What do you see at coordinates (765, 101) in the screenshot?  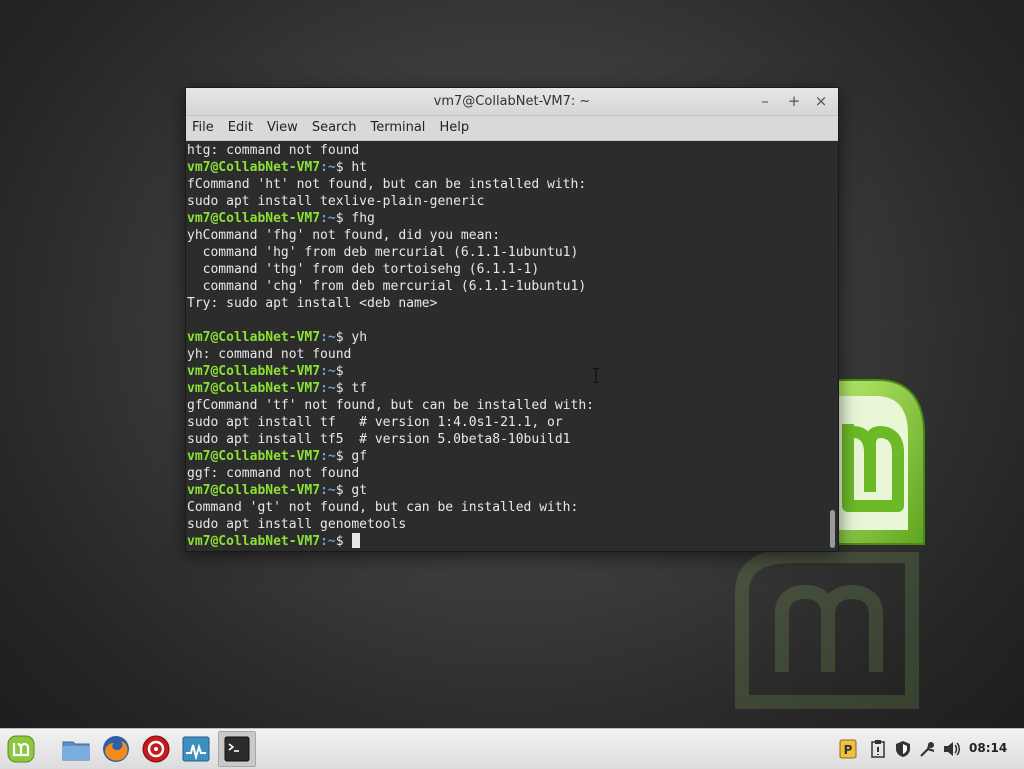 I see `minimize-button: –` at bounding box center [765, 101].